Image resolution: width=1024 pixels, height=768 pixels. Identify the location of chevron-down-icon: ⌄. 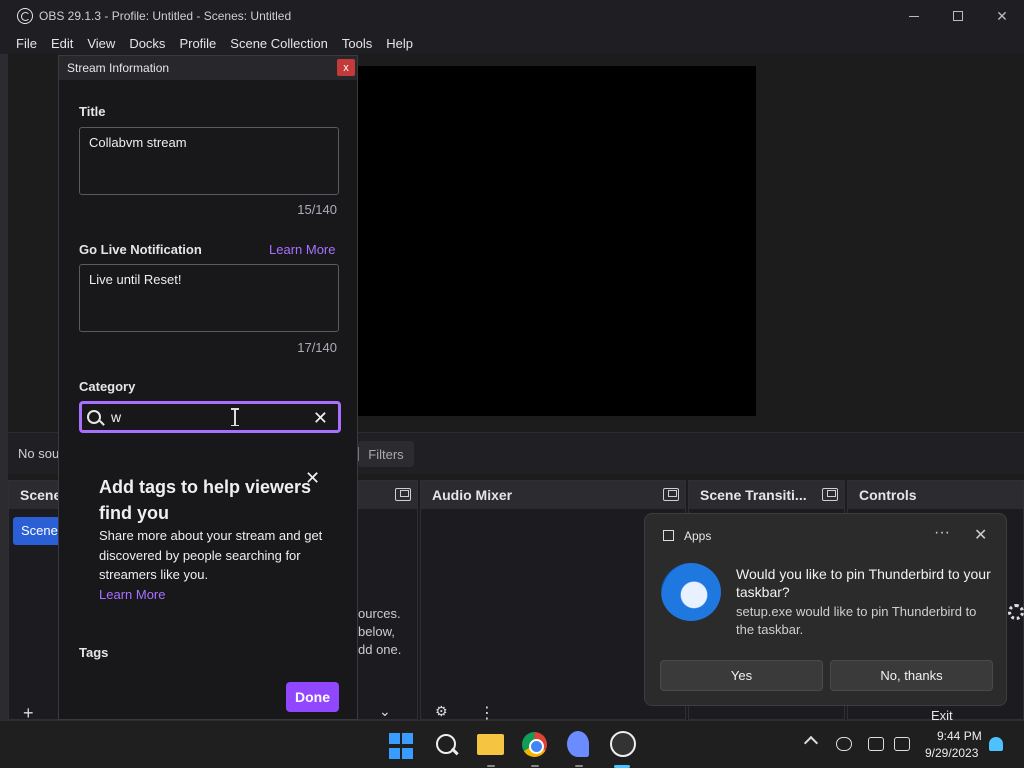
(385, 711).